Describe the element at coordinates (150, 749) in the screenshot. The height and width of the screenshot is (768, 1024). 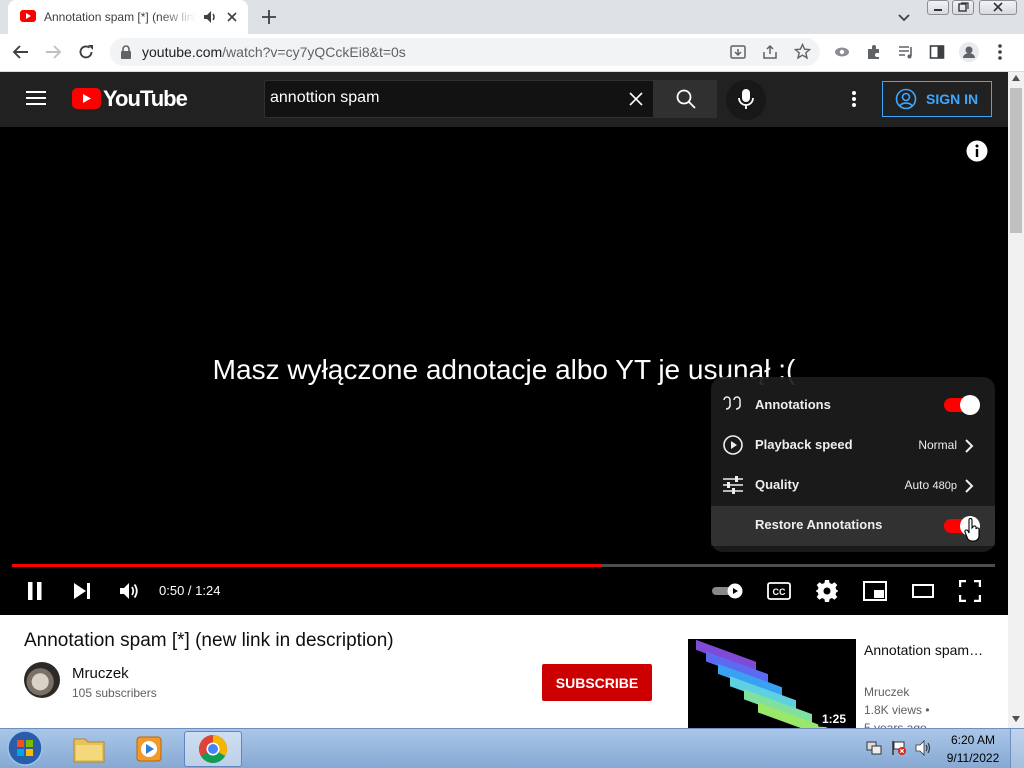
I see `media-player-icon` at that location.